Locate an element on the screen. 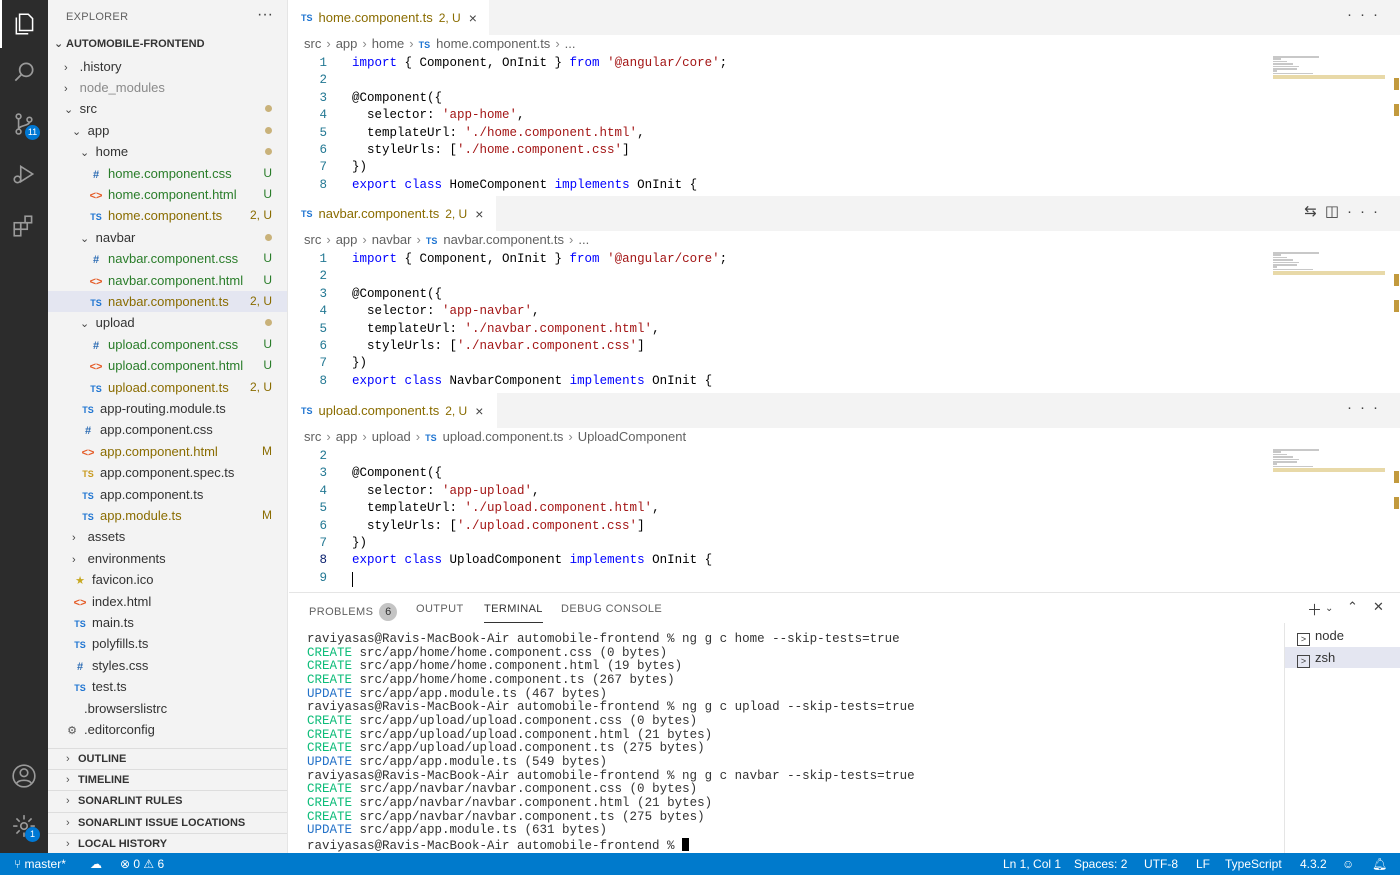 The width and height of the screenshot is (1400, 875). tree-item: ⌄ navbar is located at coordinates (167, 237).